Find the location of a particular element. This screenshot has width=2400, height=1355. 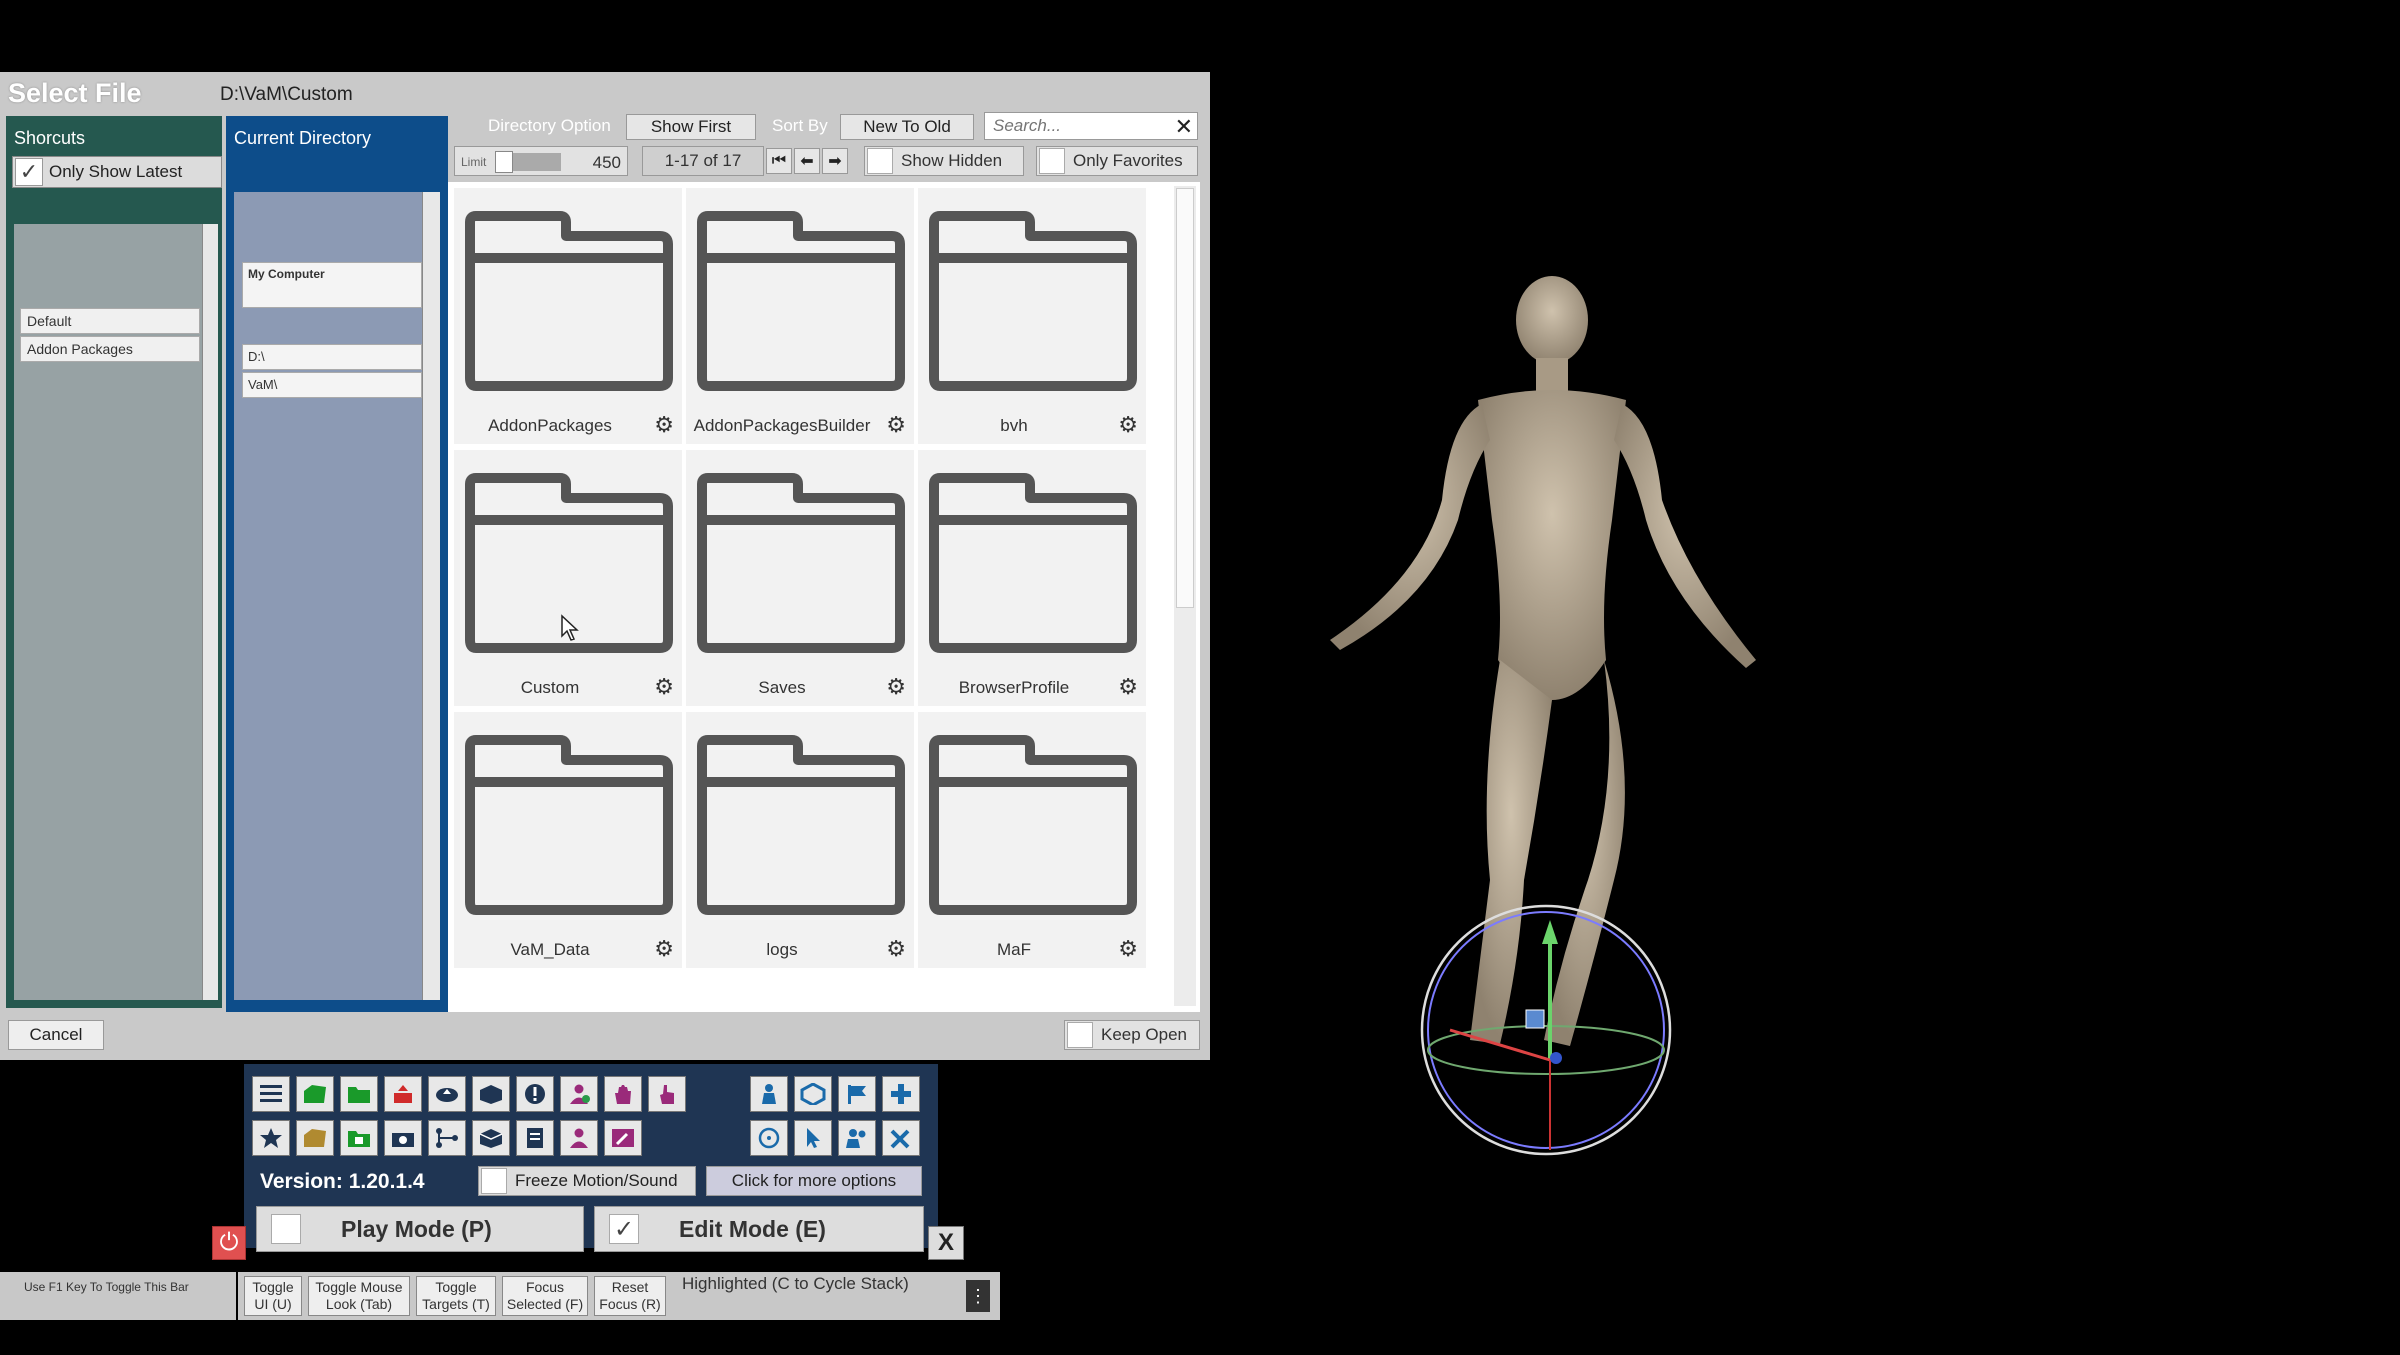

camera-icon is located at coordinates (403, 1138).